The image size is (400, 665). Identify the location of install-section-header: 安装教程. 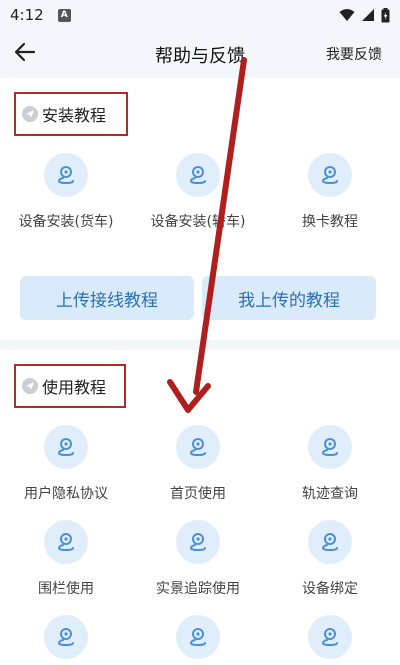
(71, 114).